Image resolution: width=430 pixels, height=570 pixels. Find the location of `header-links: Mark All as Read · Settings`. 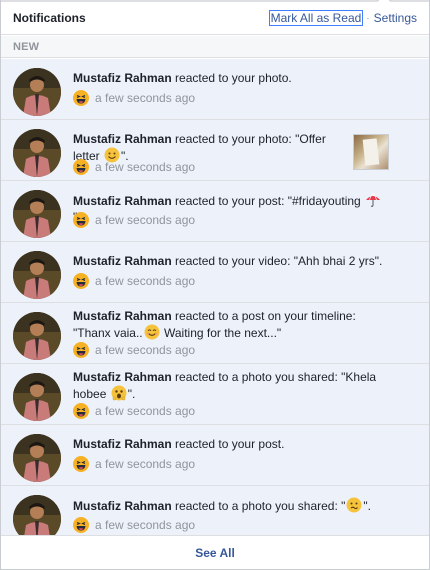

header-links: Mark All as Read · Settings is located at coordinates (342, 18).